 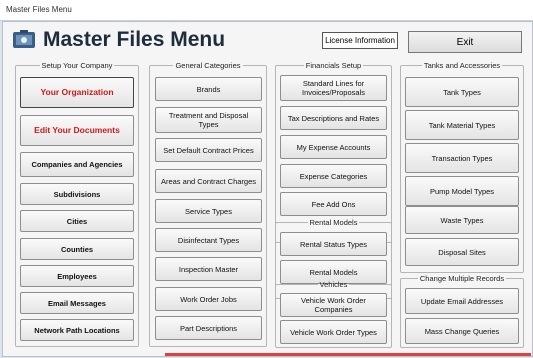 I want to click on rental-status-types-button: Rental Status Types, so click(x=333, y=244).